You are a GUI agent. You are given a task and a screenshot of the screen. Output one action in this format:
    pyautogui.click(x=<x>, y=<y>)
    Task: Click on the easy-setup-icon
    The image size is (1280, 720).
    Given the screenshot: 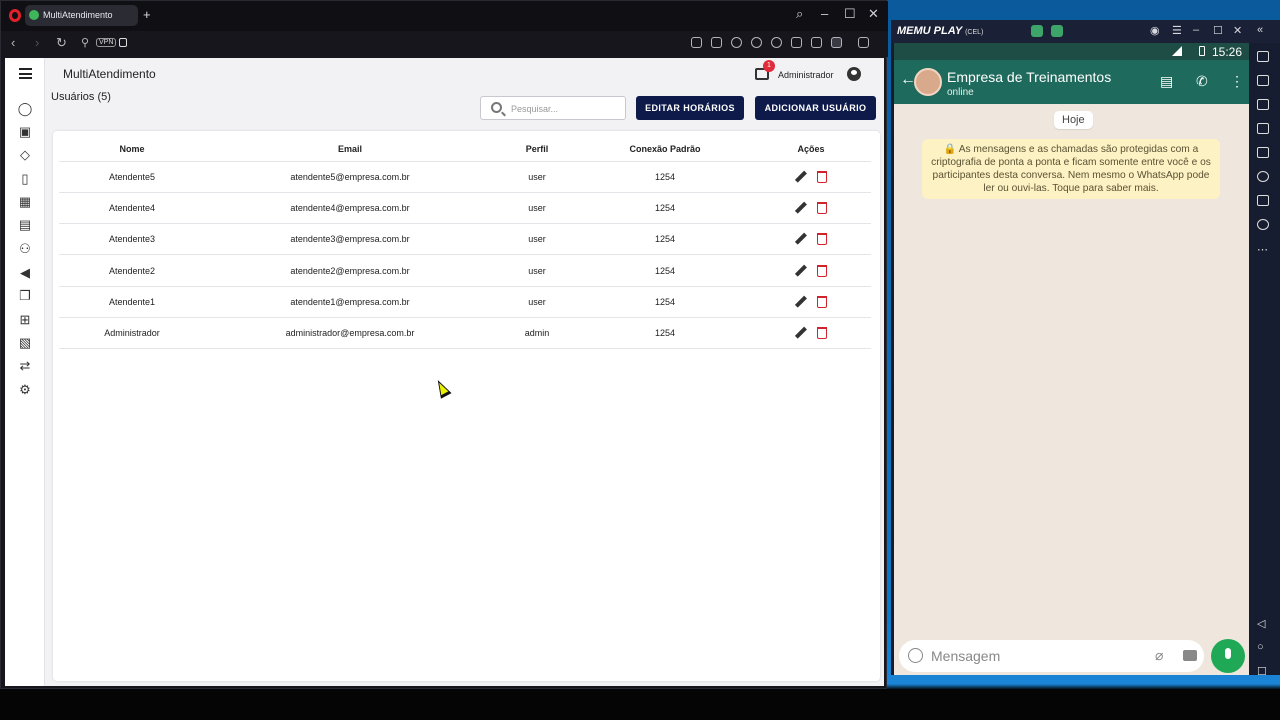 What is the action you would take?
    pyautogui.click(x=816, y=42)
    